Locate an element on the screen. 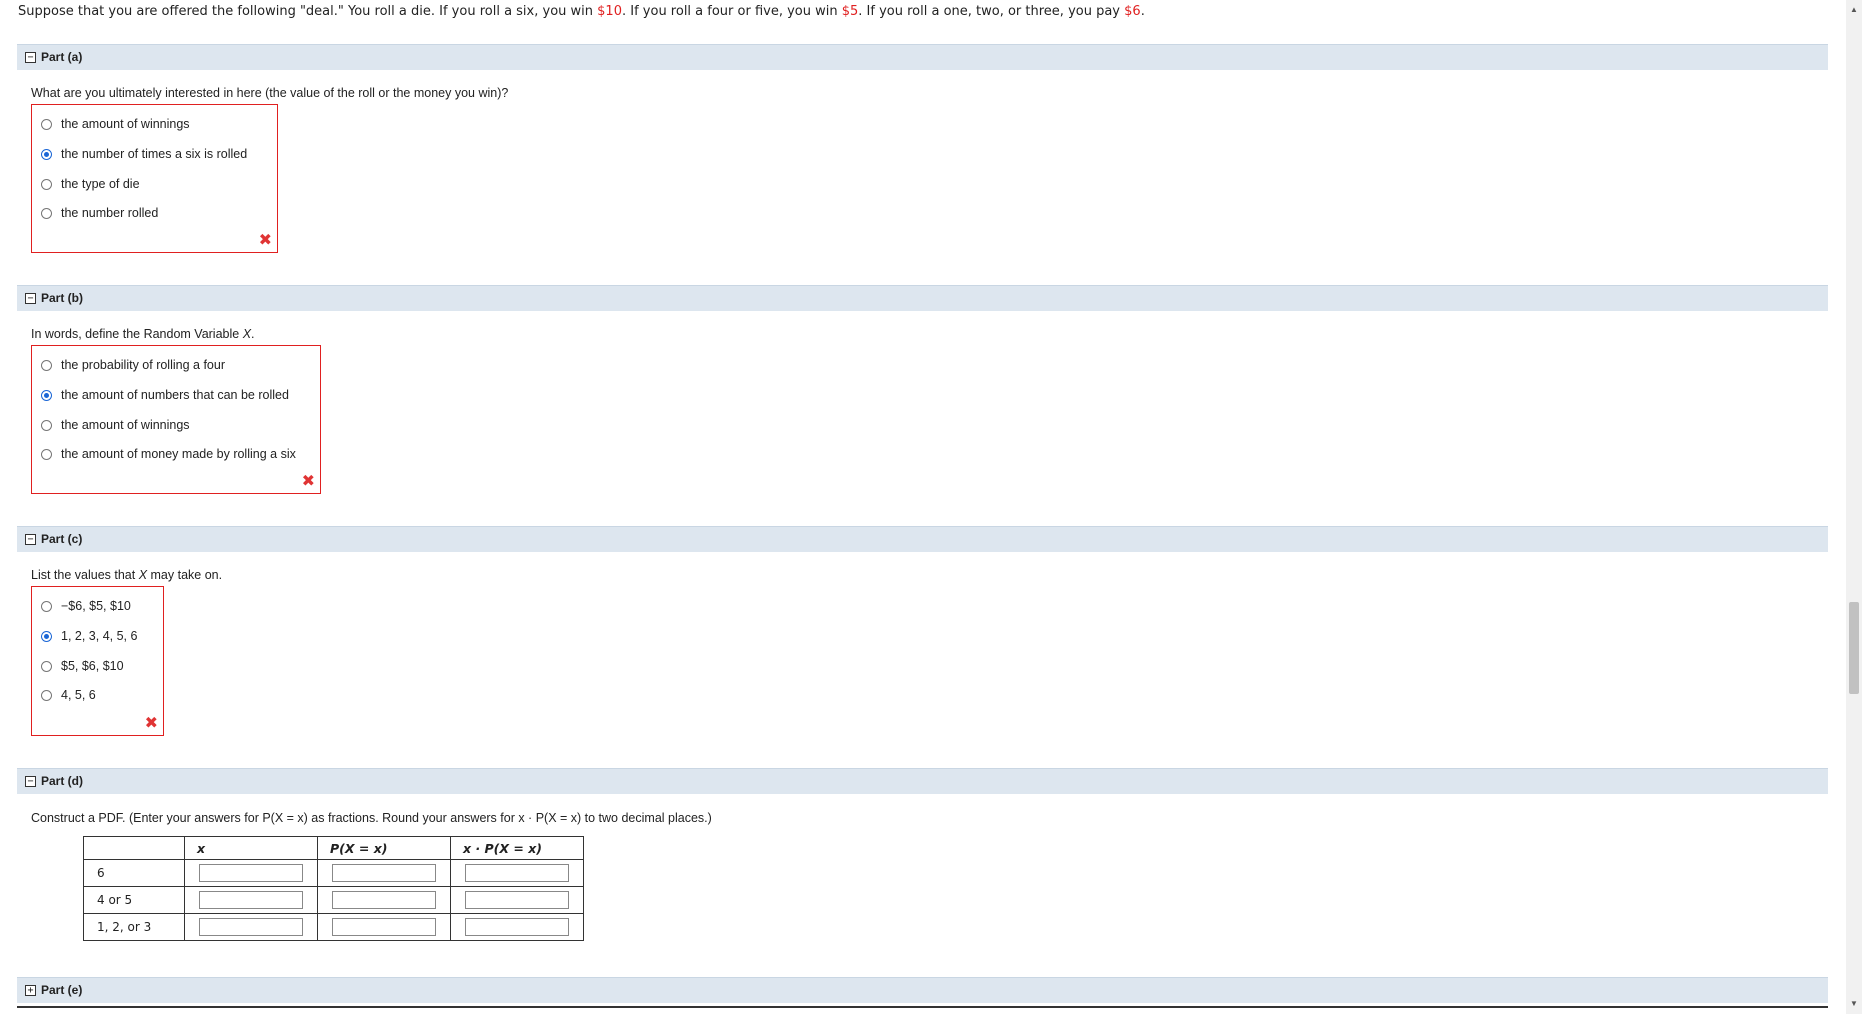  vertical-scrollbar: ▲ ▼ is located at coordinates (1854, 507).